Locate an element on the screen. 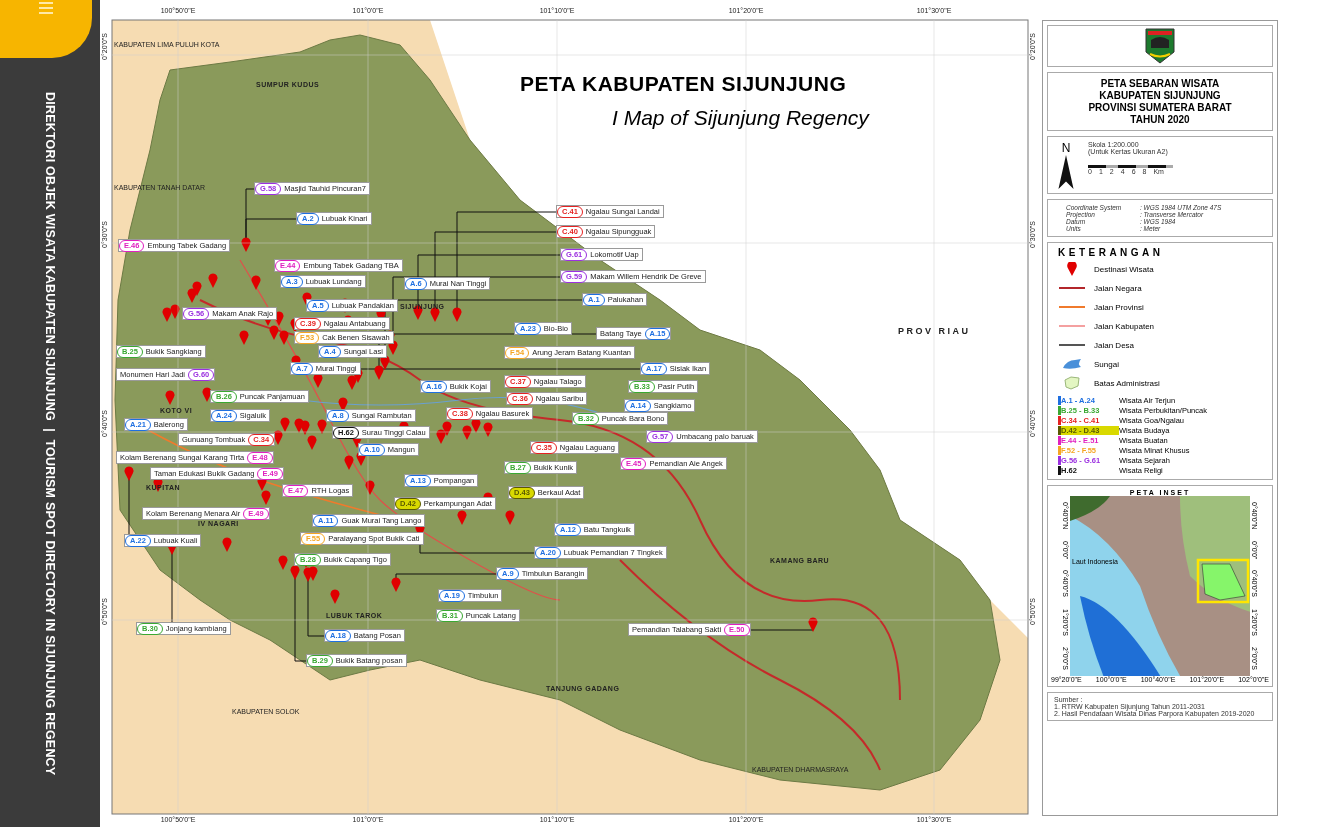 This screenshot has height=827, width=1322. legend-label: Destinasi Wisata is located at coordinates (1124, 269).